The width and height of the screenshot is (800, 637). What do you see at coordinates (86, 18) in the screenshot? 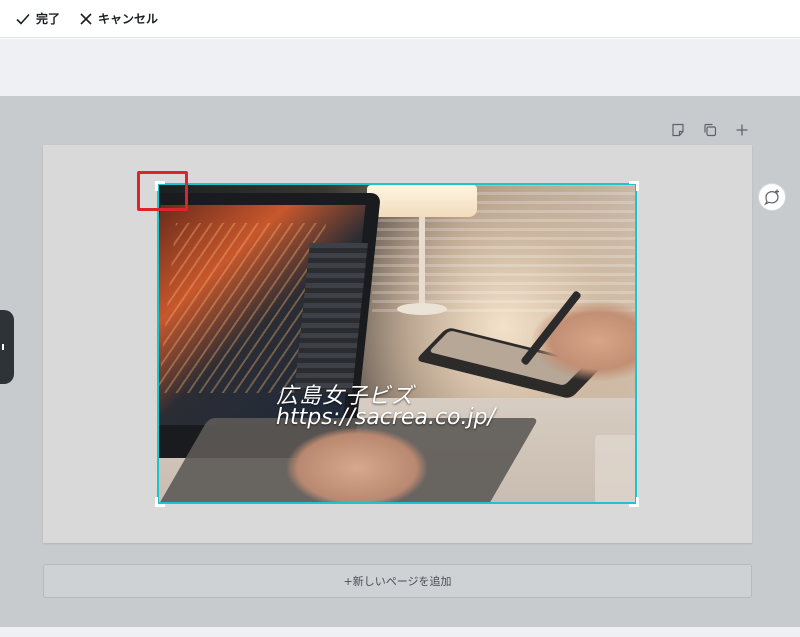
I see `close-icon` at bounding box center [86, 18].